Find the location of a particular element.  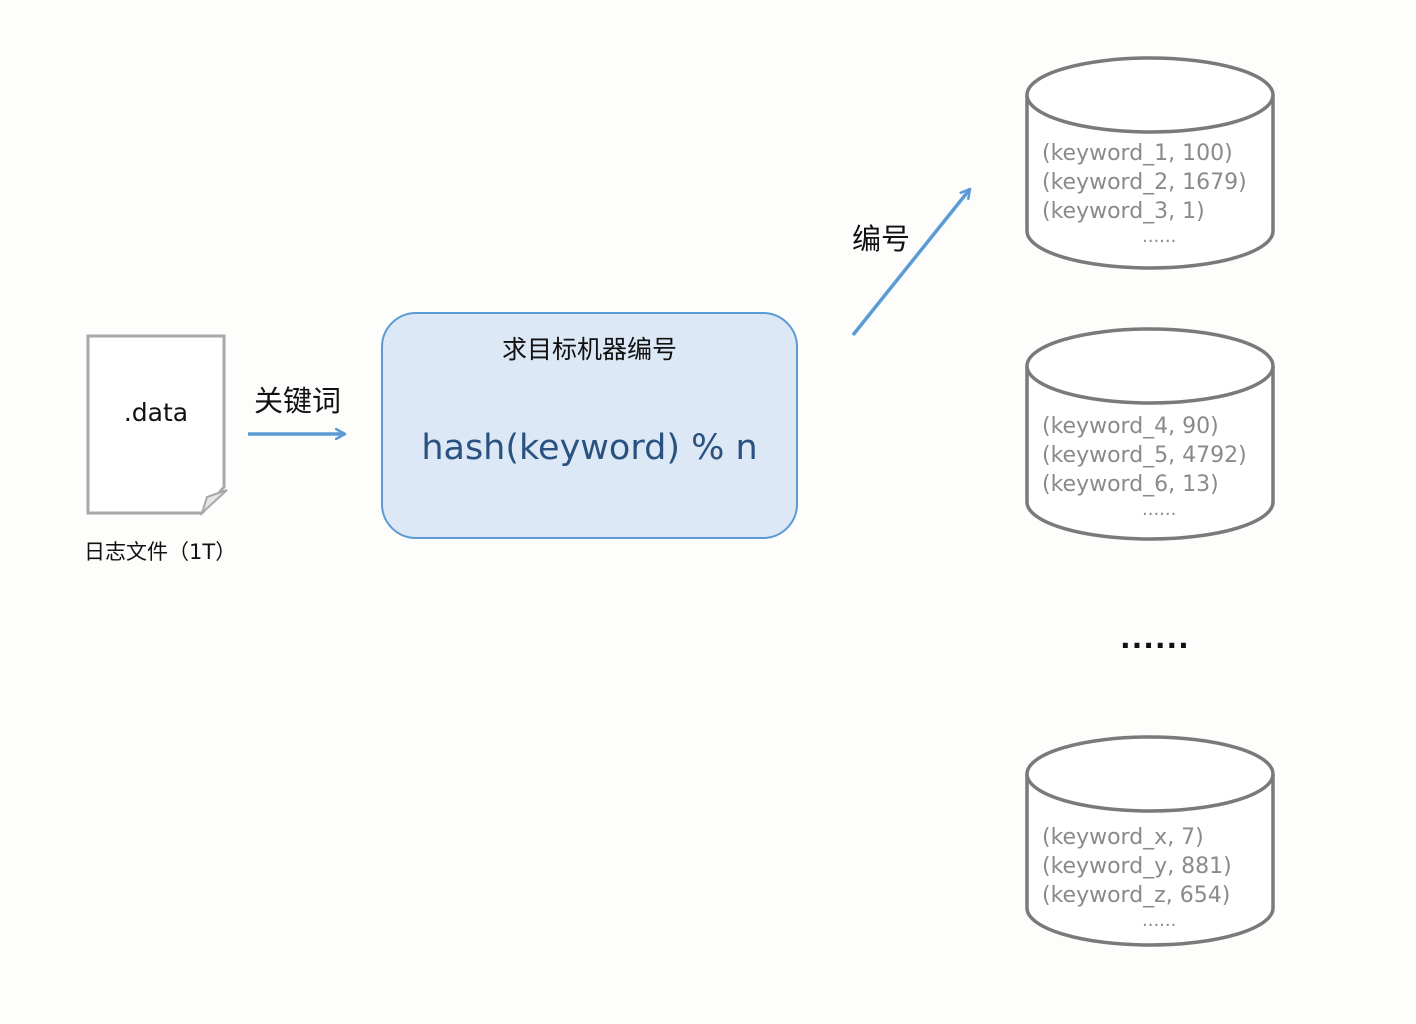

record-row: (keyword_x, 7) is located at coordinates (1123, 837).